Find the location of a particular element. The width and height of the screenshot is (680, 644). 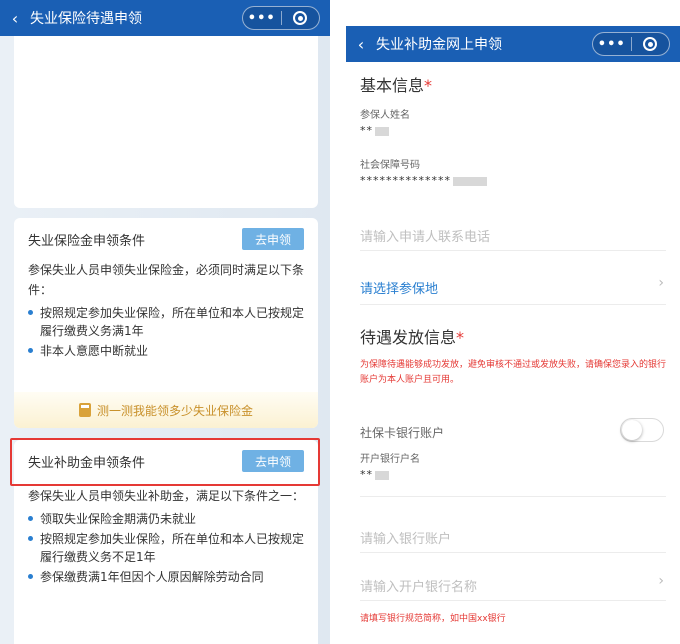

section-title-text: 待遇发放信息 is located at coordinates (408, 337).